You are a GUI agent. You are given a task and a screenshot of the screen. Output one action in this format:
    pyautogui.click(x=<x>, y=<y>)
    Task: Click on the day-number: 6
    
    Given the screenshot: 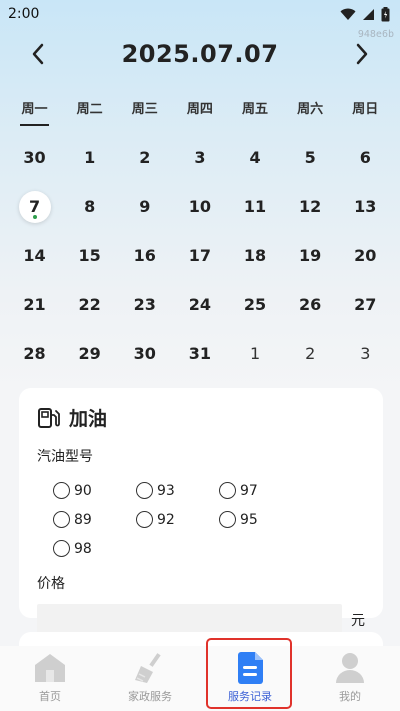 What is the action you would take?
    pyautogui.click(x=365, y=157)
    